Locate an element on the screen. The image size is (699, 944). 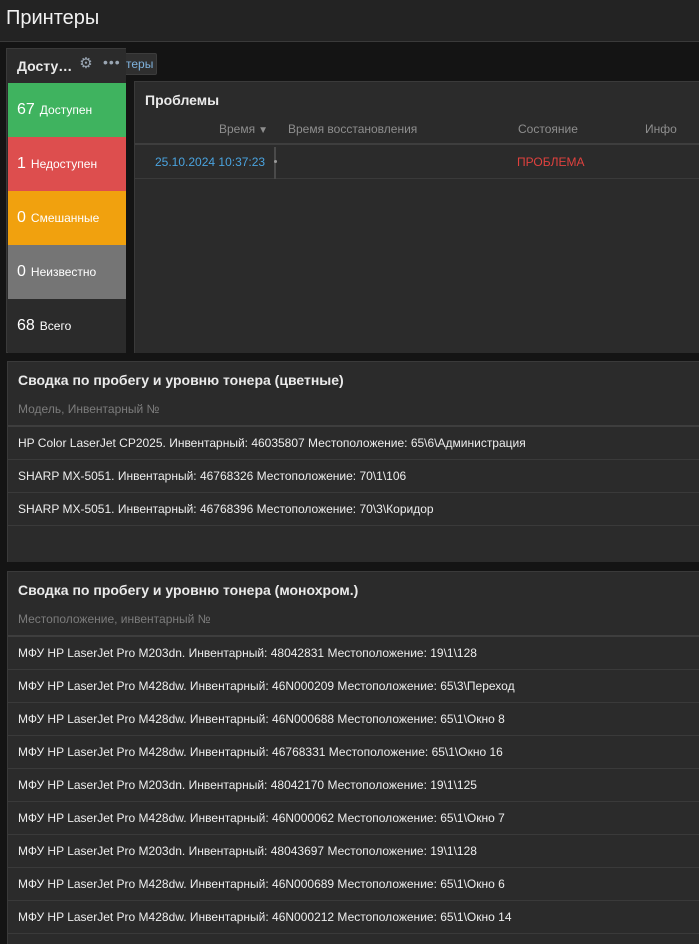
stat-mixed-label: Смешанные is located at coordinates (65, 218).